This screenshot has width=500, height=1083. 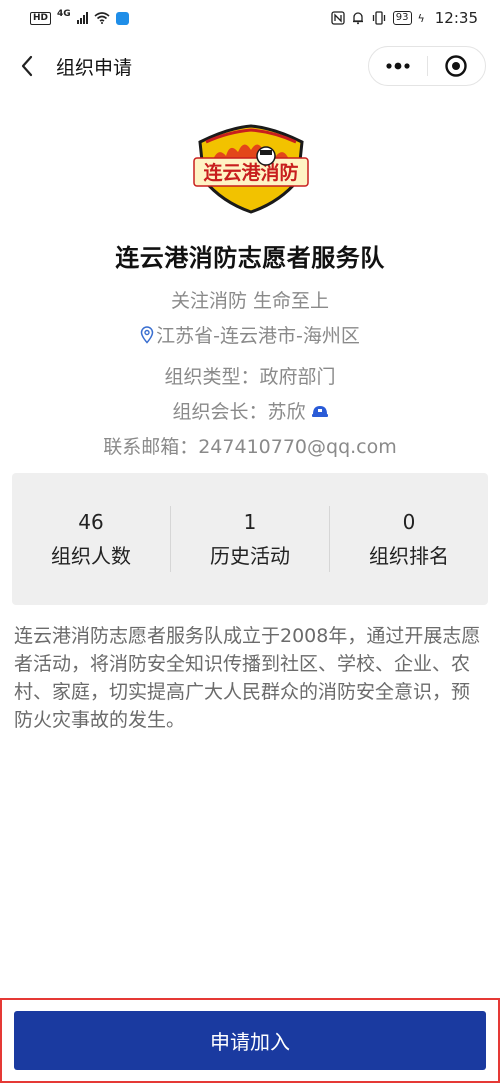 I want to click on org-leader-text: 组织会长：苏欣, so click(x=239, y=412).